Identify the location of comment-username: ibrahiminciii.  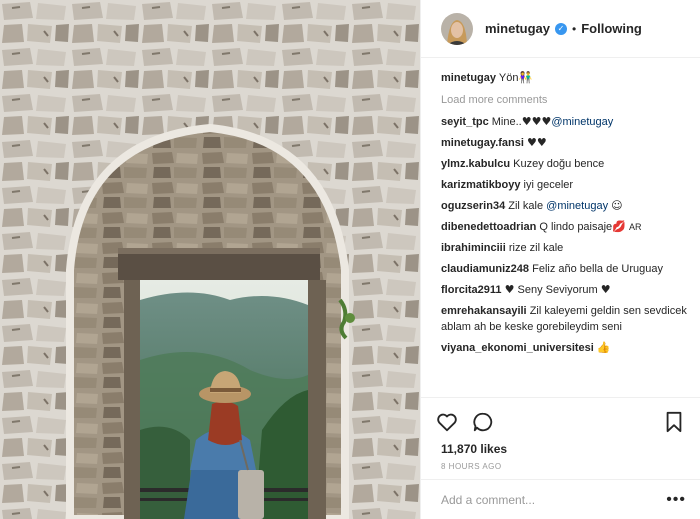
(473, 248).